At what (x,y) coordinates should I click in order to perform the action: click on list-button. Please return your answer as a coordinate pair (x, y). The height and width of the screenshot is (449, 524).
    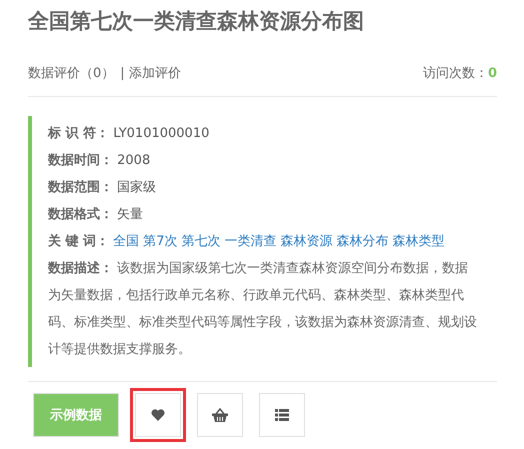
    Looking at the image, I should click on (282, 415).